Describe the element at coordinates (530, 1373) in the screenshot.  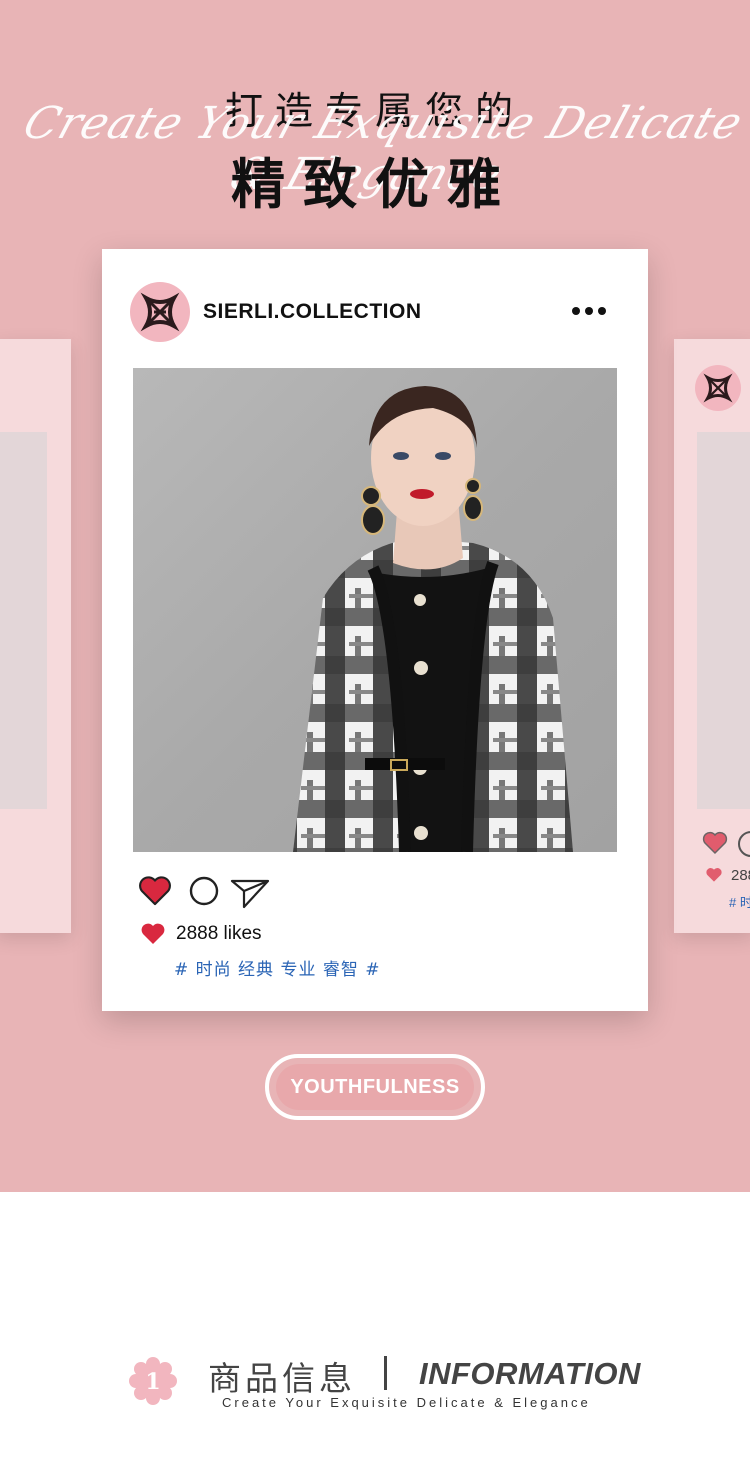
I see `info-title-en: INFORMATION` at that location.